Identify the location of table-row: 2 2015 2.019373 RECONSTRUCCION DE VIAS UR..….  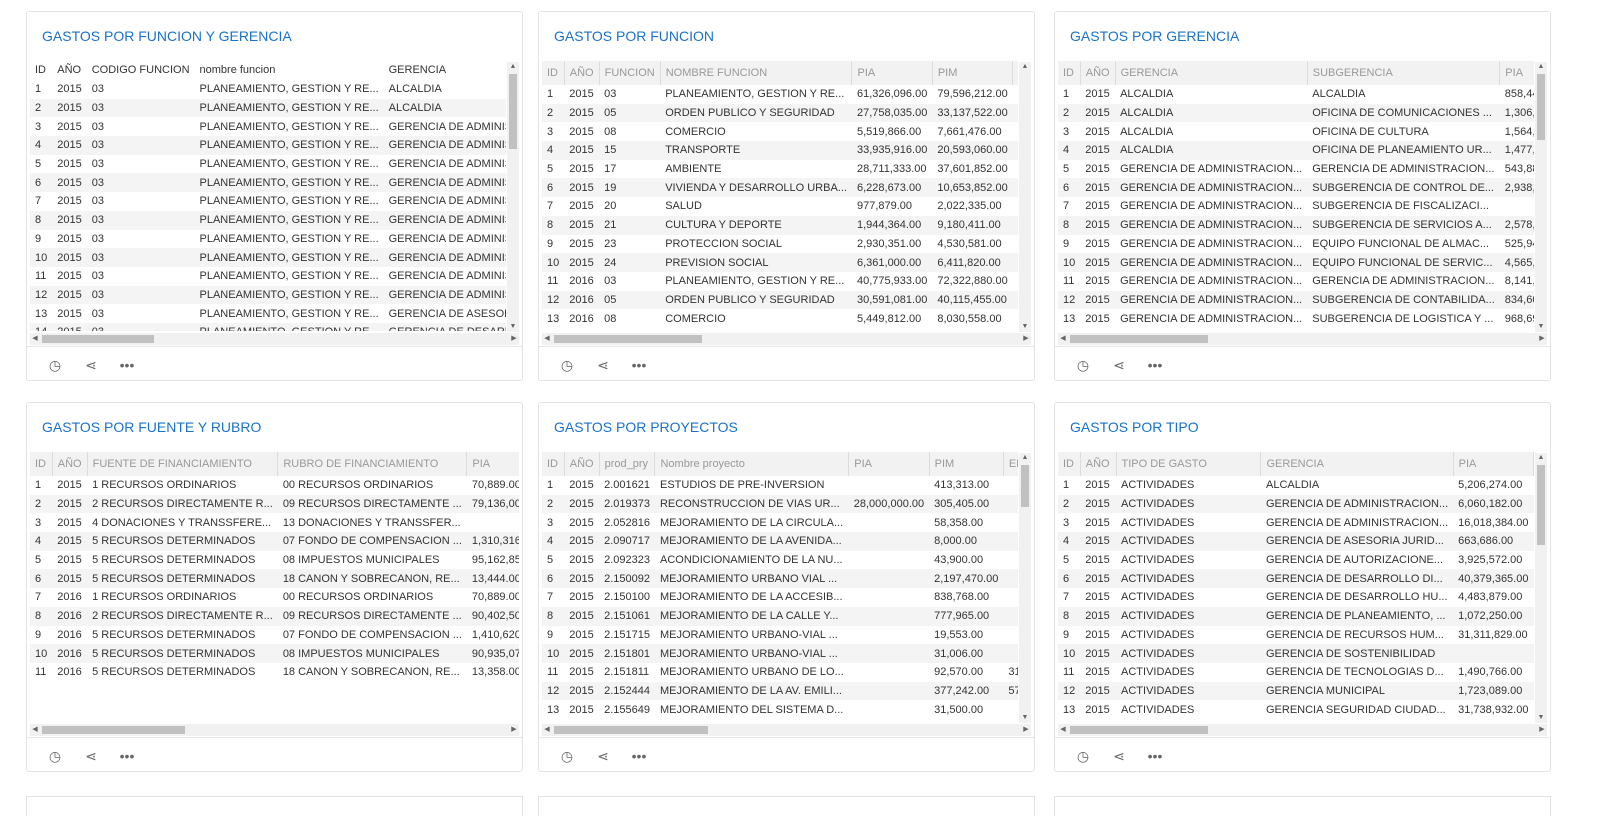
(780, 504).